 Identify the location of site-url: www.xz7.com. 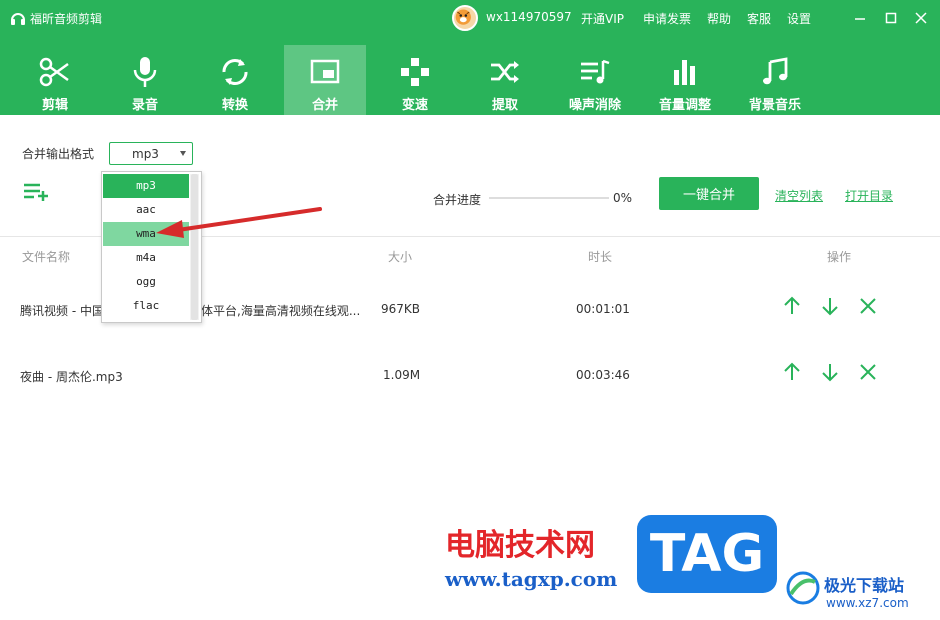
(867, 603).